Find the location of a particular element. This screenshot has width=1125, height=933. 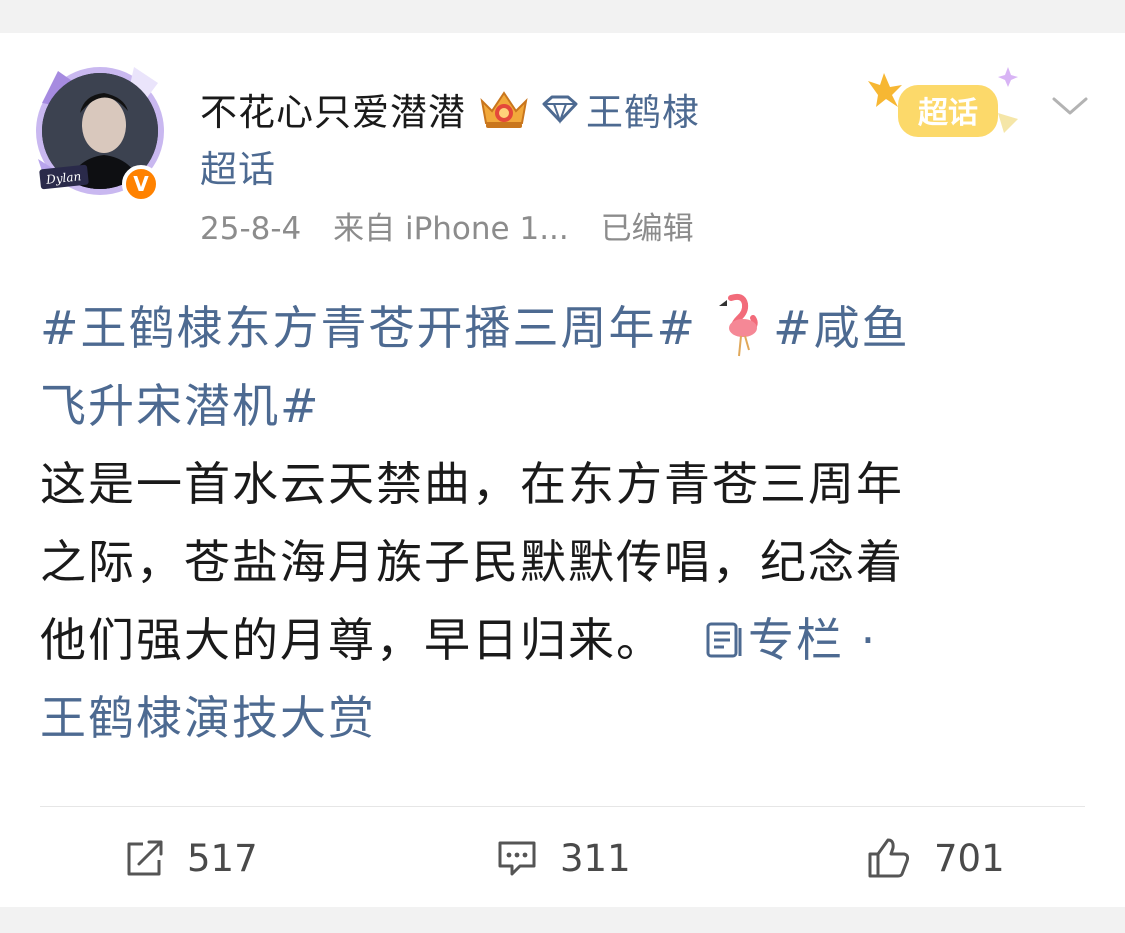

supertopic-badge-icon: 超话 is located at coordinates (943, 108).